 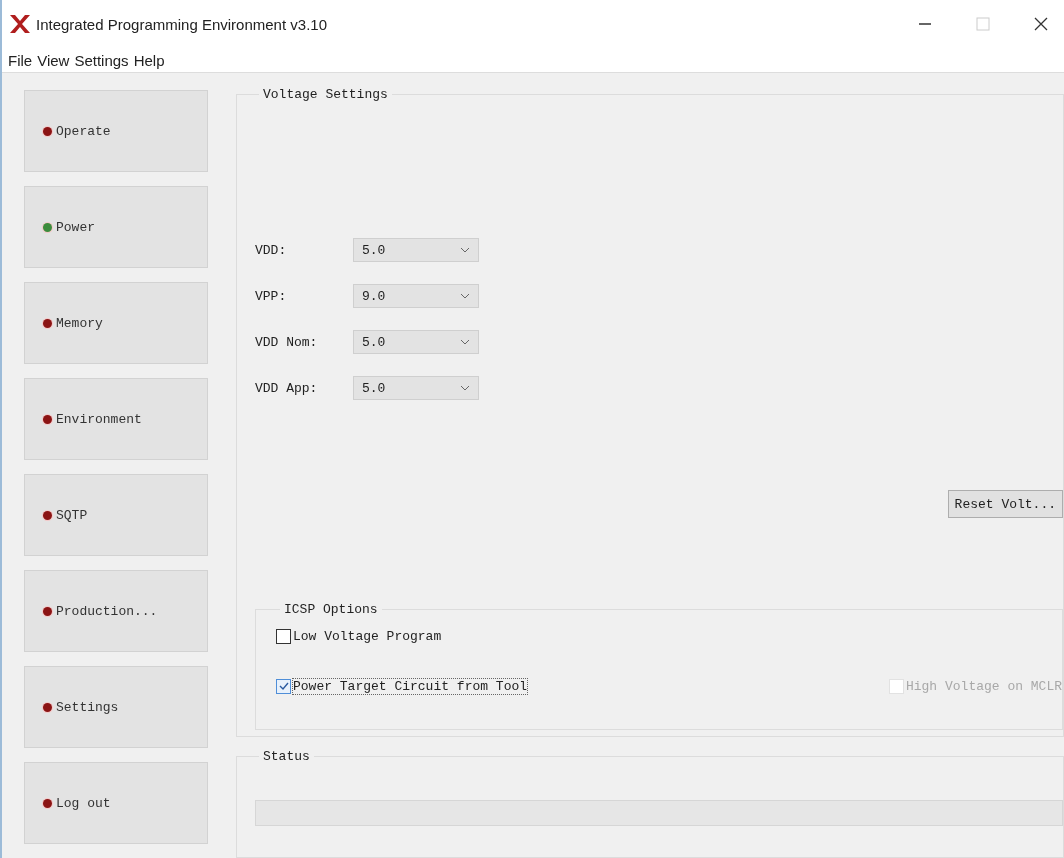 I want to click on menu-item: File, so click(x=20, y=60).